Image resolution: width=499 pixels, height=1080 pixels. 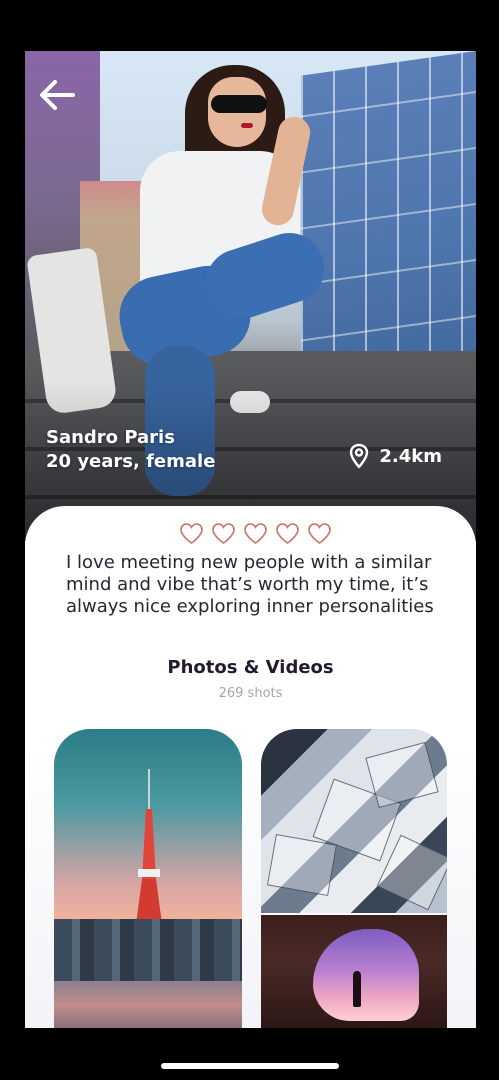 I want to click on home-indicator, so click(x=250, y=1066).